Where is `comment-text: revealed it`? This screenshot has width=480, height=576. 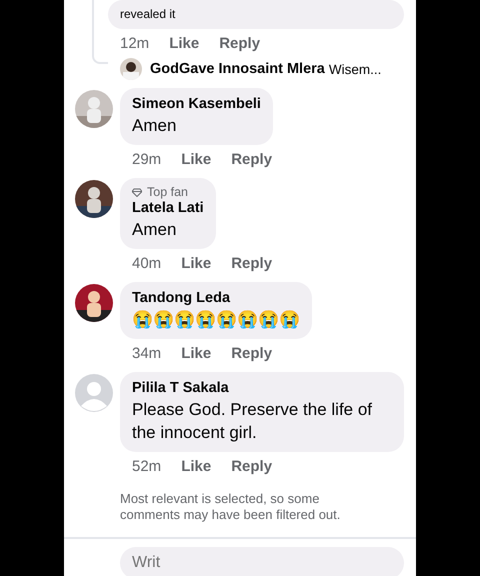
comment-text: revealed it is located at coordinates (148, 14).